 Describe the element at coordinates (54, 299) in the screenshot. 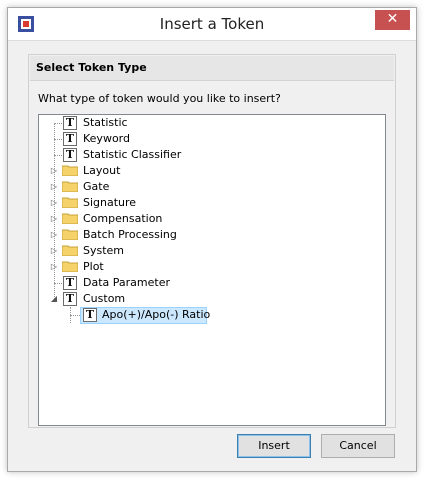

I see `collapse-arrow-icon: ◢` at that location.